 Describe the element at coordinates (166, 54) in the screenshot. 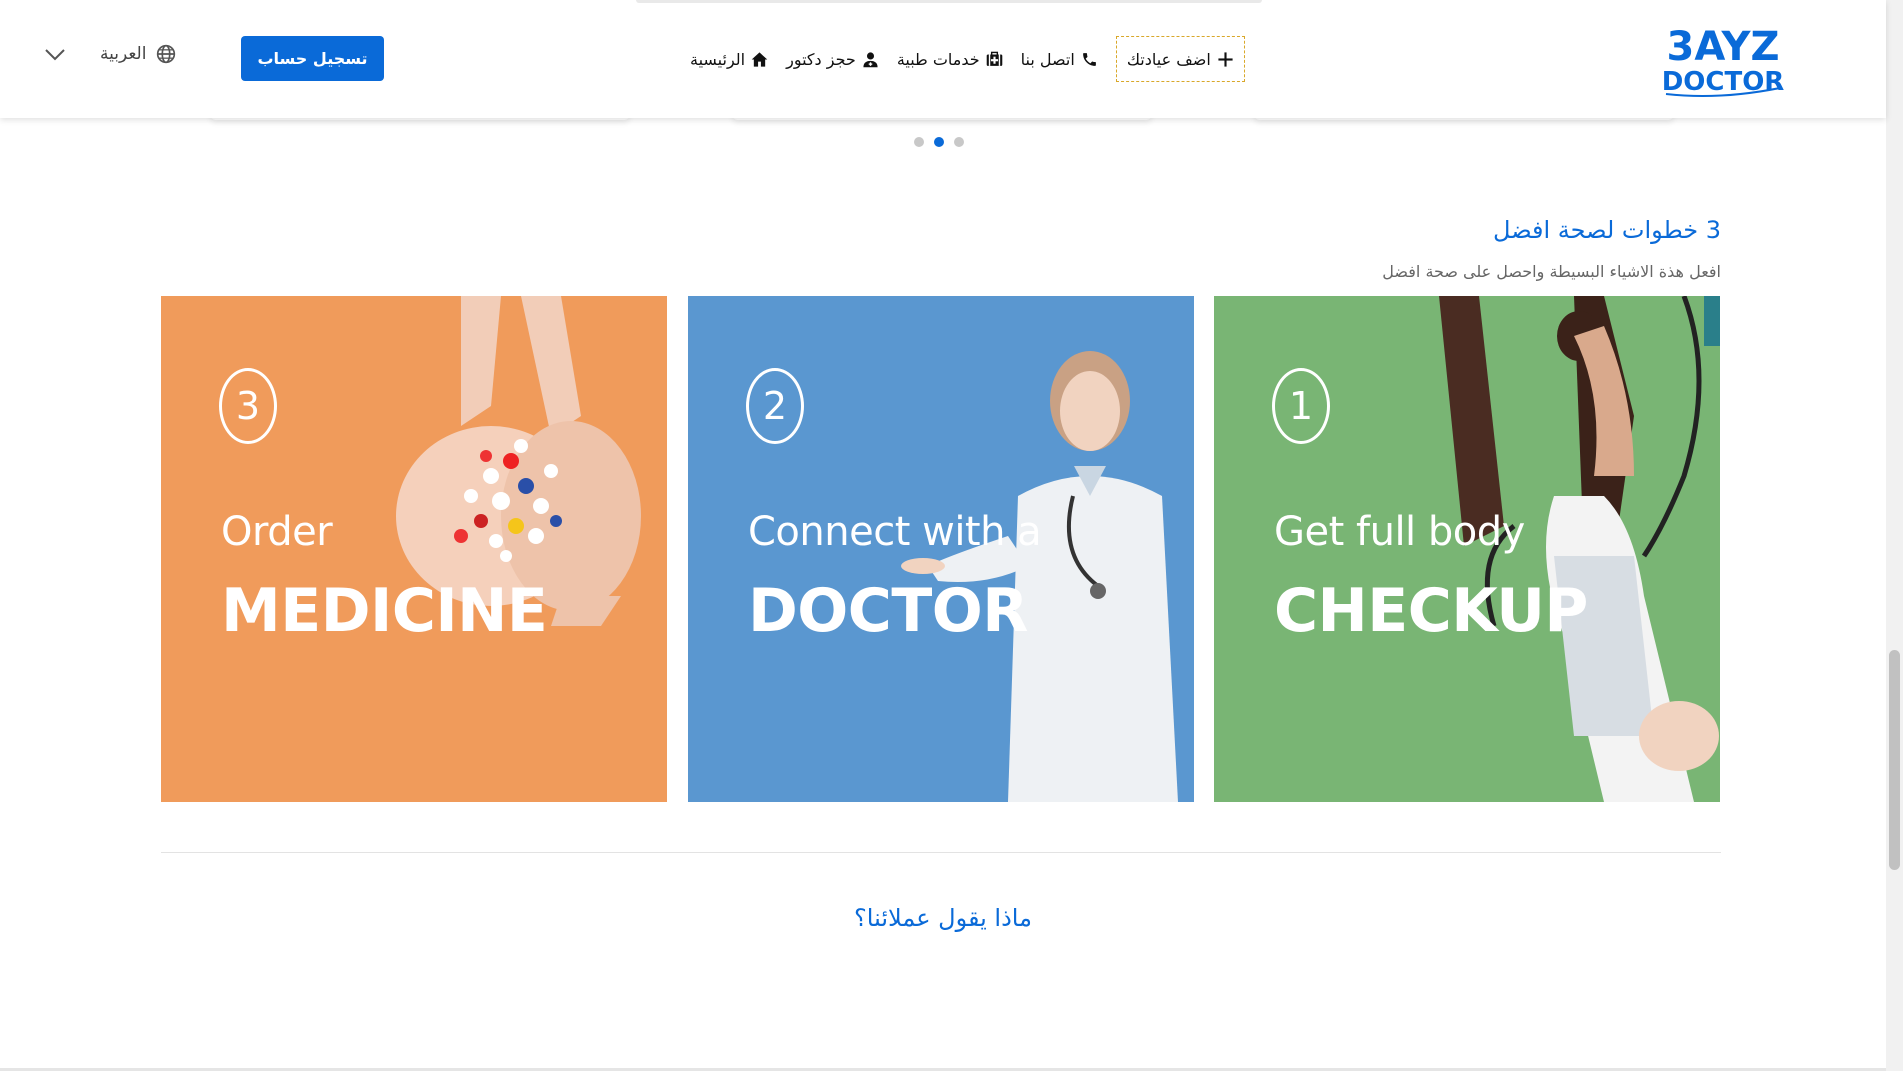

I see `globe-icon` at that location.